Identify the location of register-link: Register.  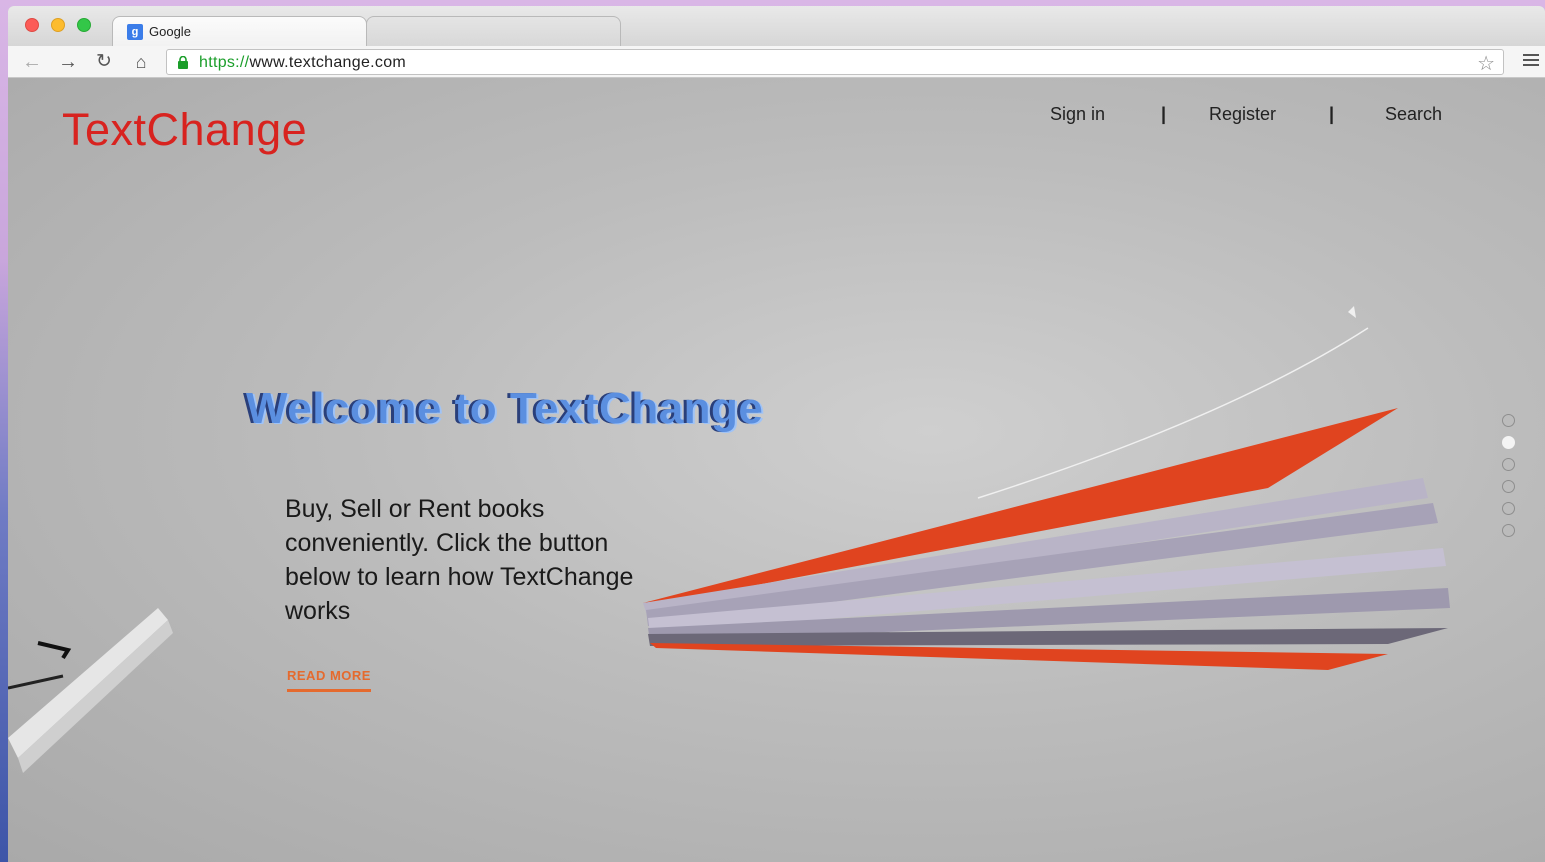
(1242, 114).